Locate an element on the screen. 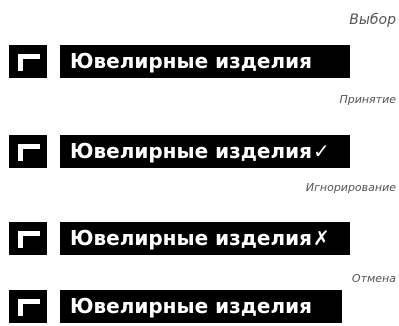  caption-ignore: Игнорирование is located at coordinates (350, 187).